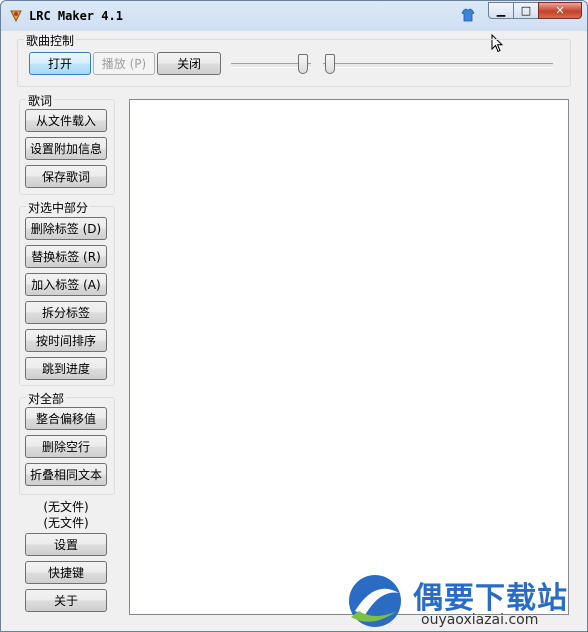  Describe the element at coordinates (294, 16) in the screenshot. I see `title-bar: LRC Maker 4.1 ▁ □ ✕` at that location.